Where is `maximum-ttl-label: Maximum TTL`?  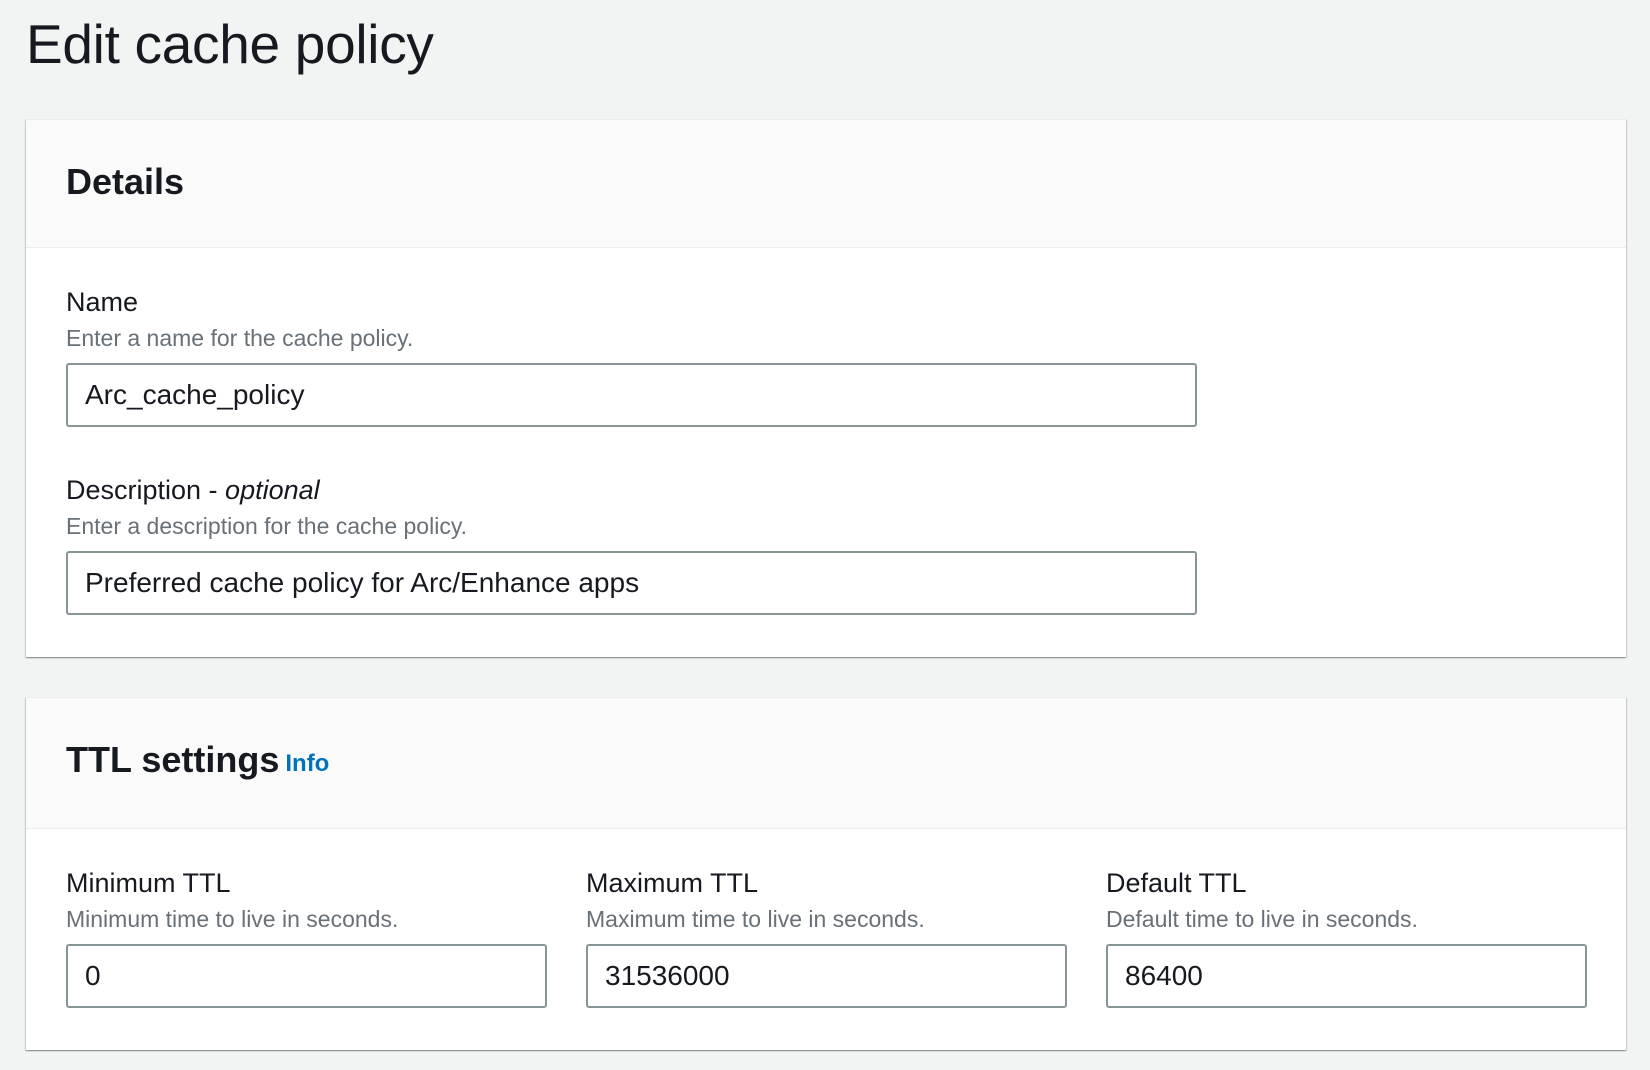 maximum-ttl-label: Maximum TTL is located at coordinates (672, 883).